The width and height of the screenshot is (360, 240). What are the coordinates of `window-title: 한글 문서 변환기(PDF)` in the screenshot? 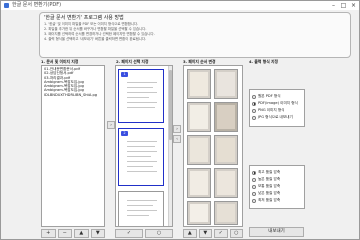 It's located at (37, 5).